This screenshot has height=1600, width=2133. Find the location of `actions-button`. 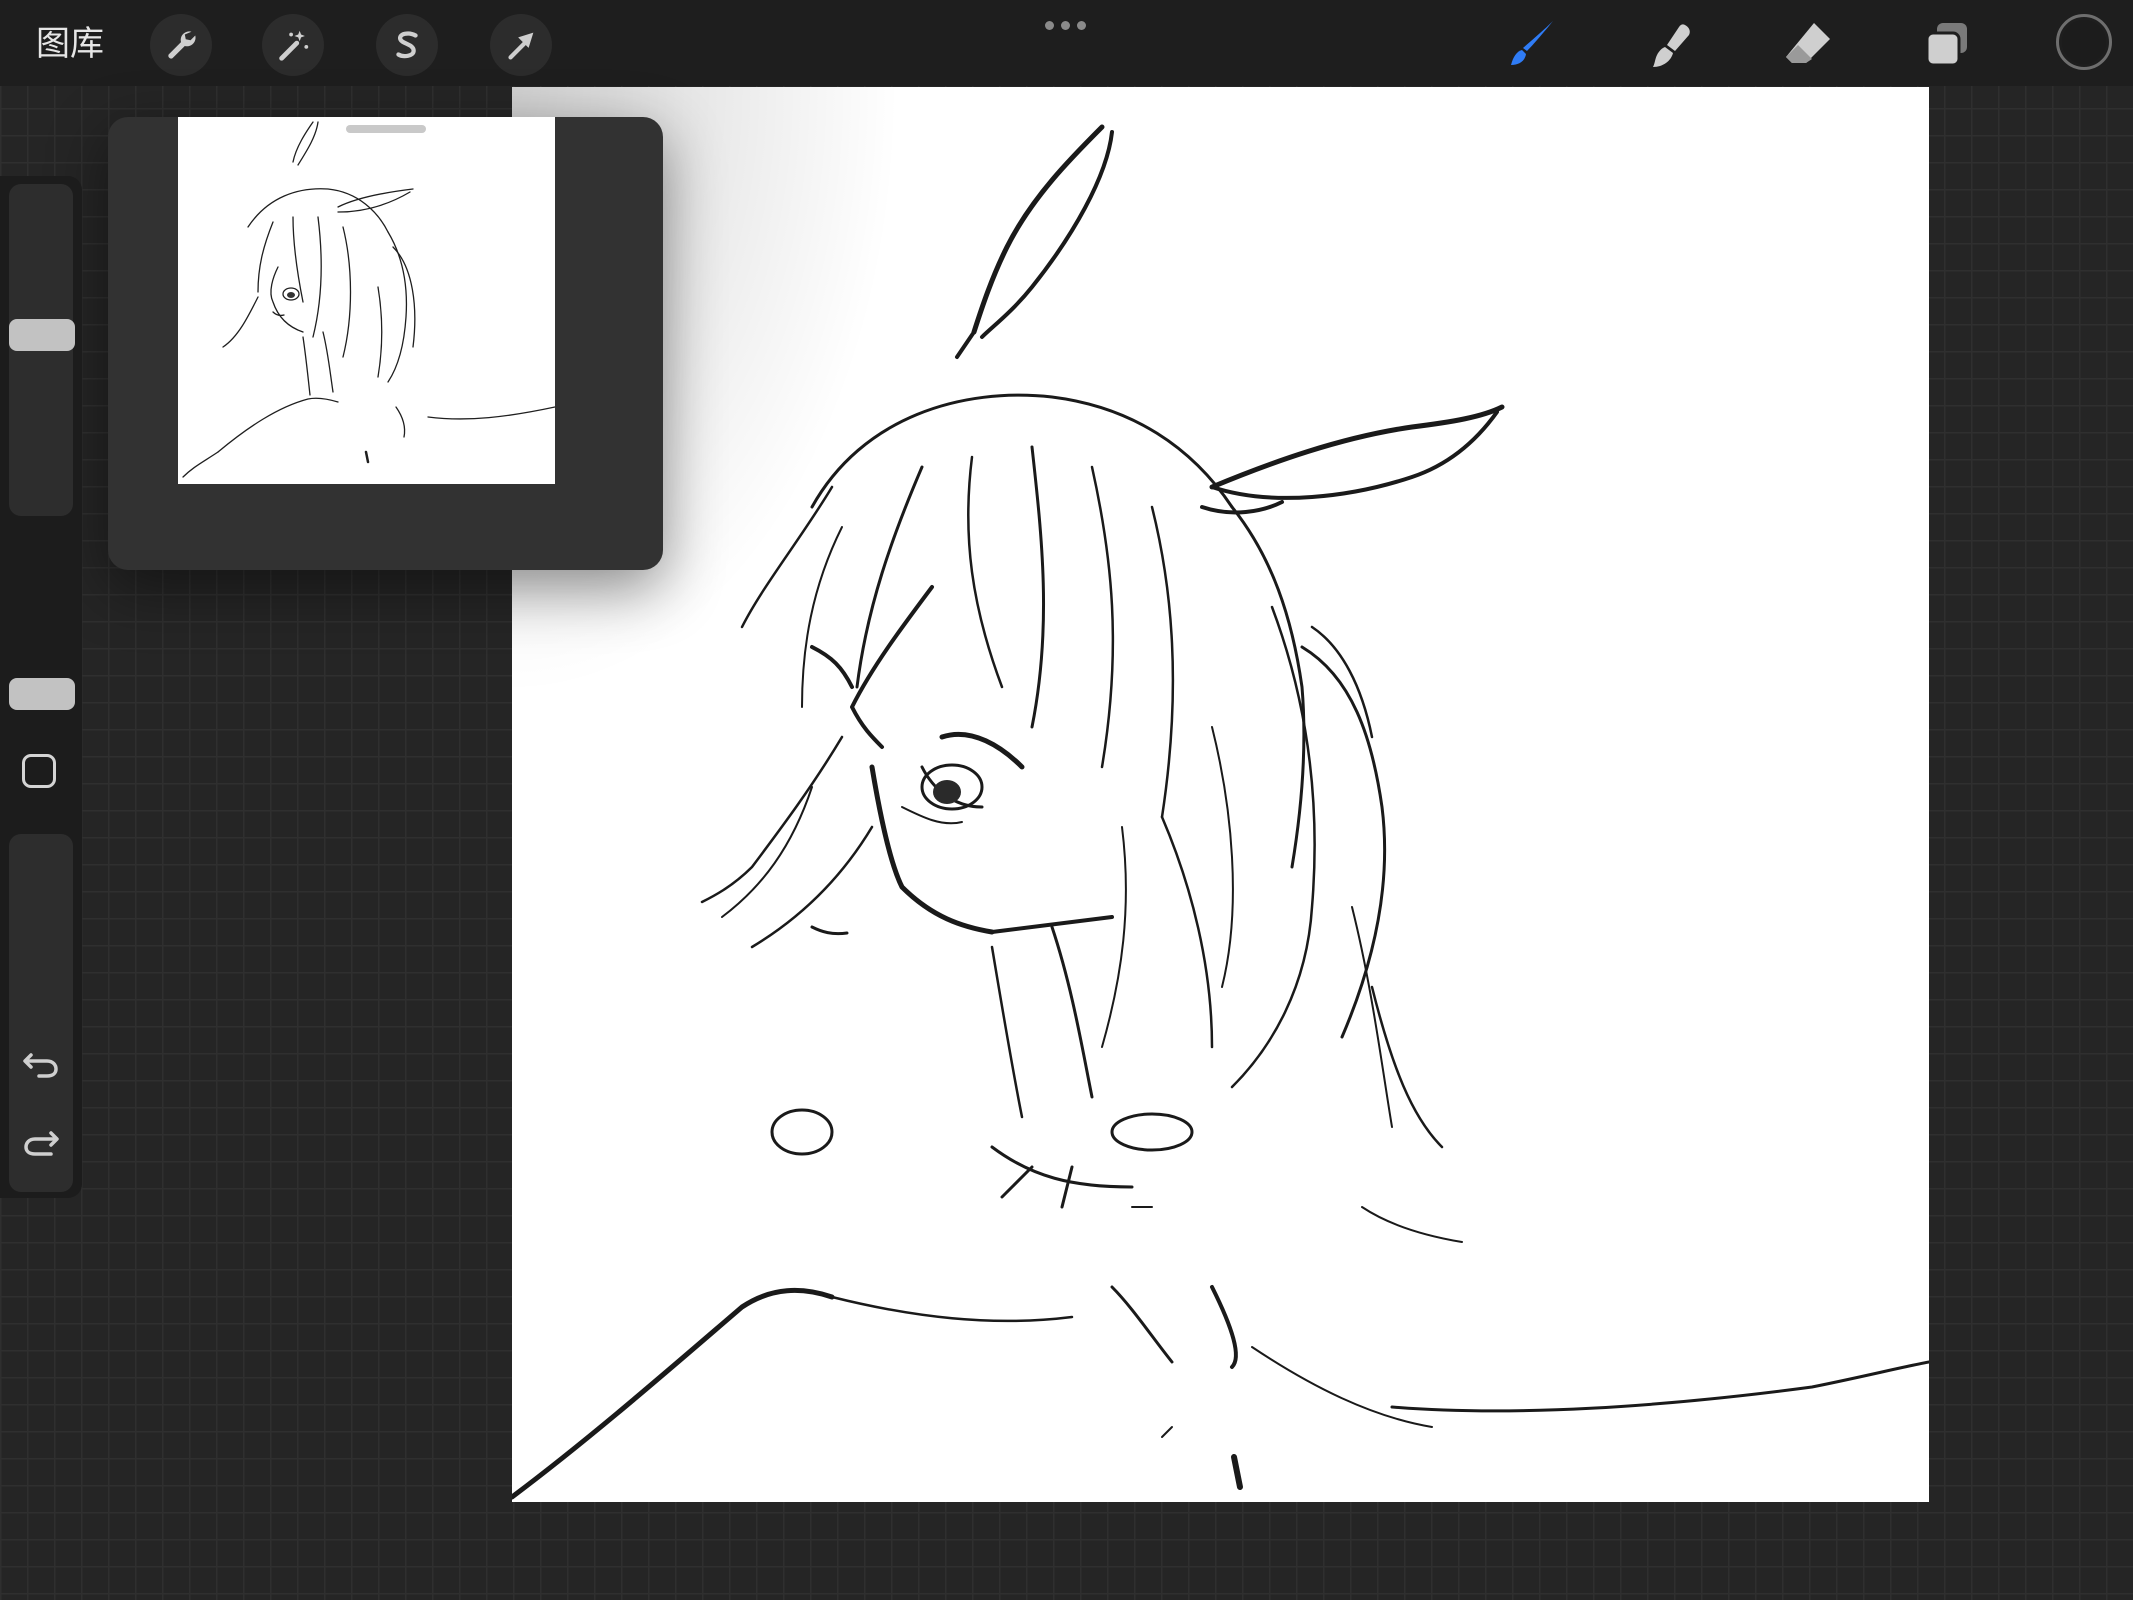

actions-button is located at coordinates (181, 45).